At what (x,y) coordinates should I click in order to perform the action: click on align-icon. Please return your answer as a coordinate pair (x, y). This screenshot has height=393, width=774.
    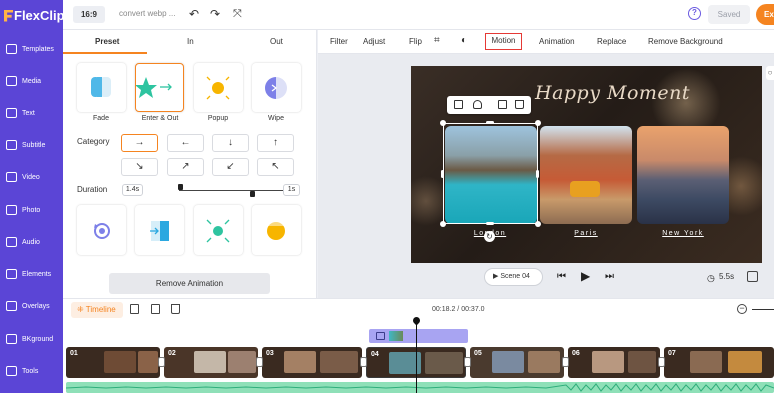
    Looking at the image, I should click on (458, 104).